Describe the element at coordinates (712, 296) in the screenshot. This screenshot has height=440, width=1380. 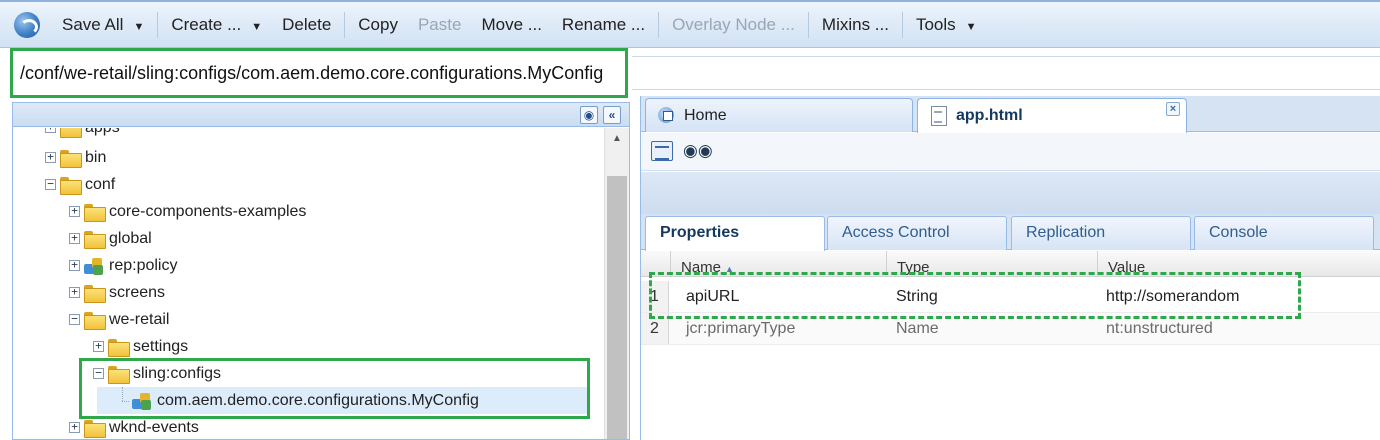
I see `cell-name: apiURL` at that location.